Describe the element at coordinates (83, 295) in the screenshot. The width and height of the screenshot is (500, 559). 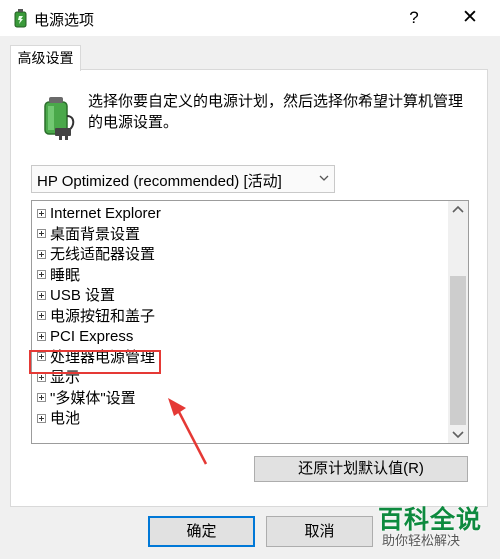
I see `tree-item-label: USB 设置` at that location.